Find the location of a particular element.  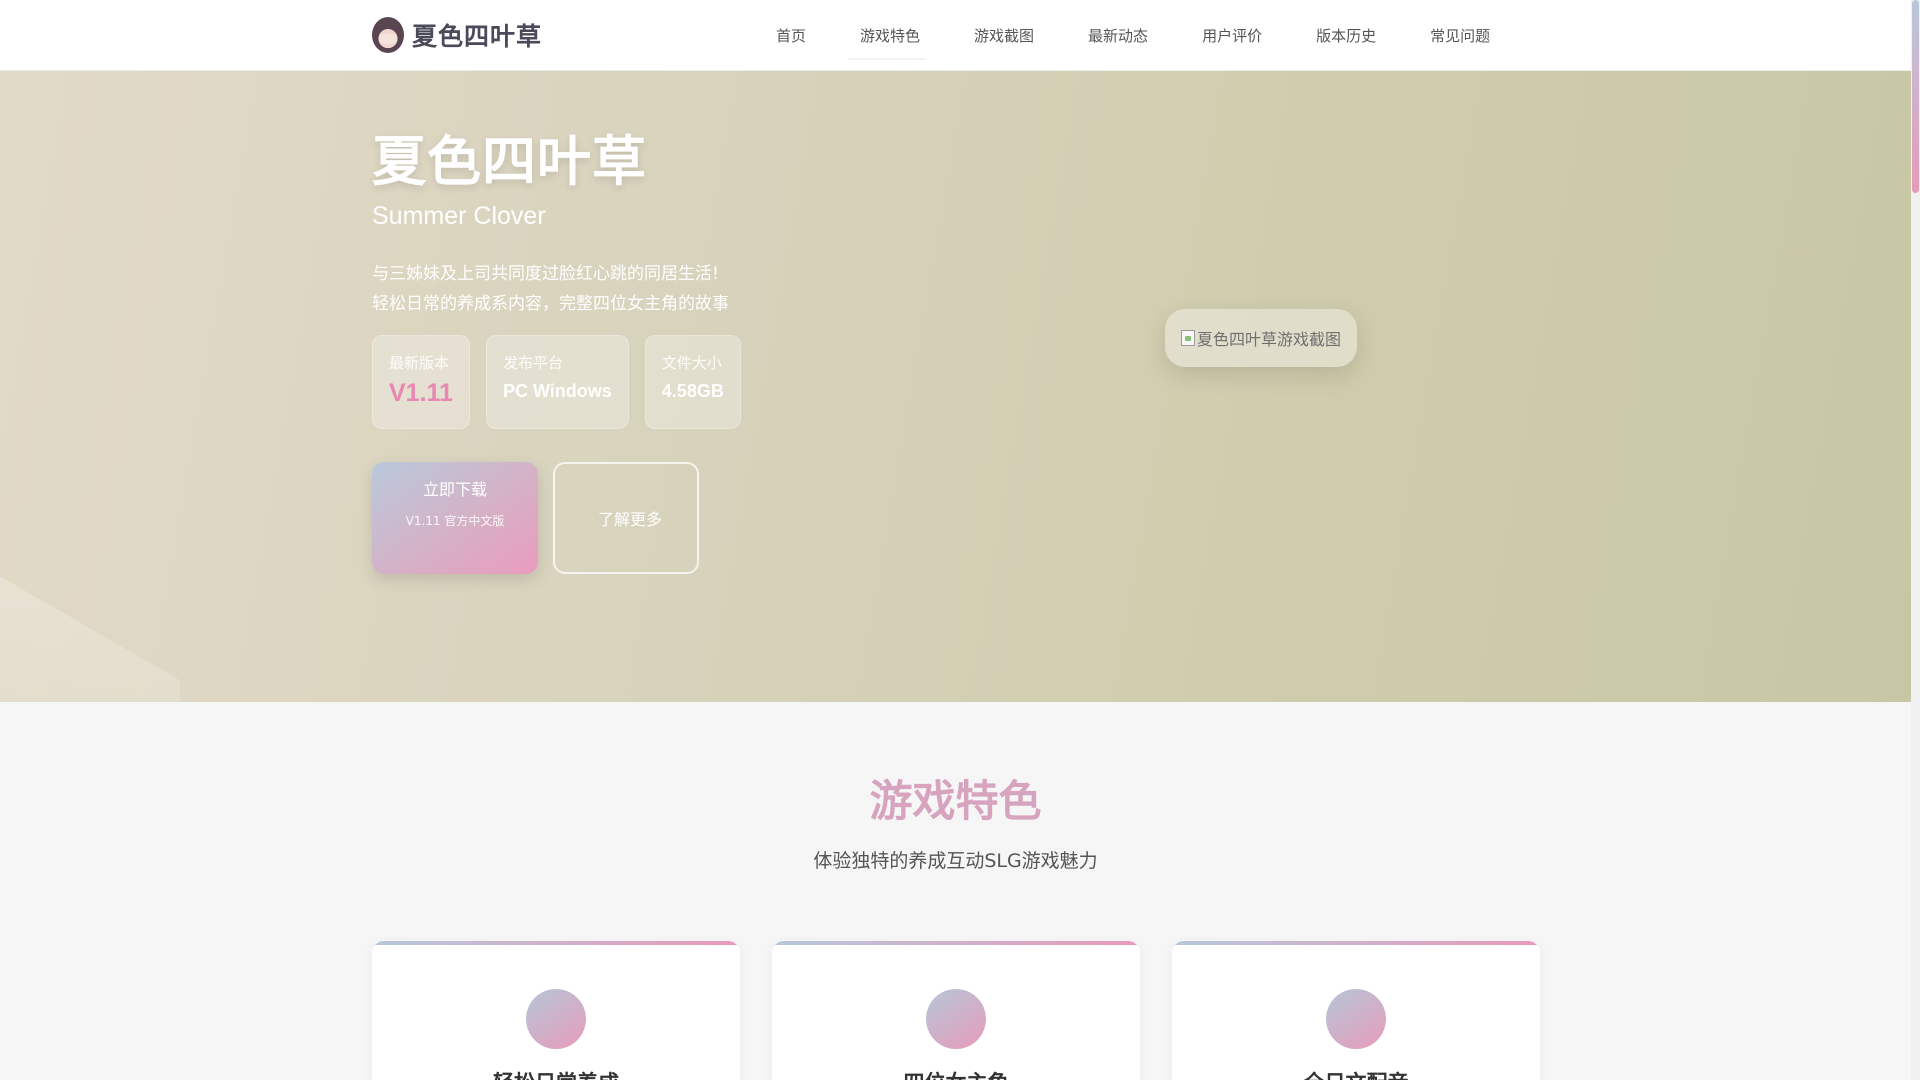

game-screenshot: 夏色四叶草游戏截图 is located at coordinates (1261, 338).